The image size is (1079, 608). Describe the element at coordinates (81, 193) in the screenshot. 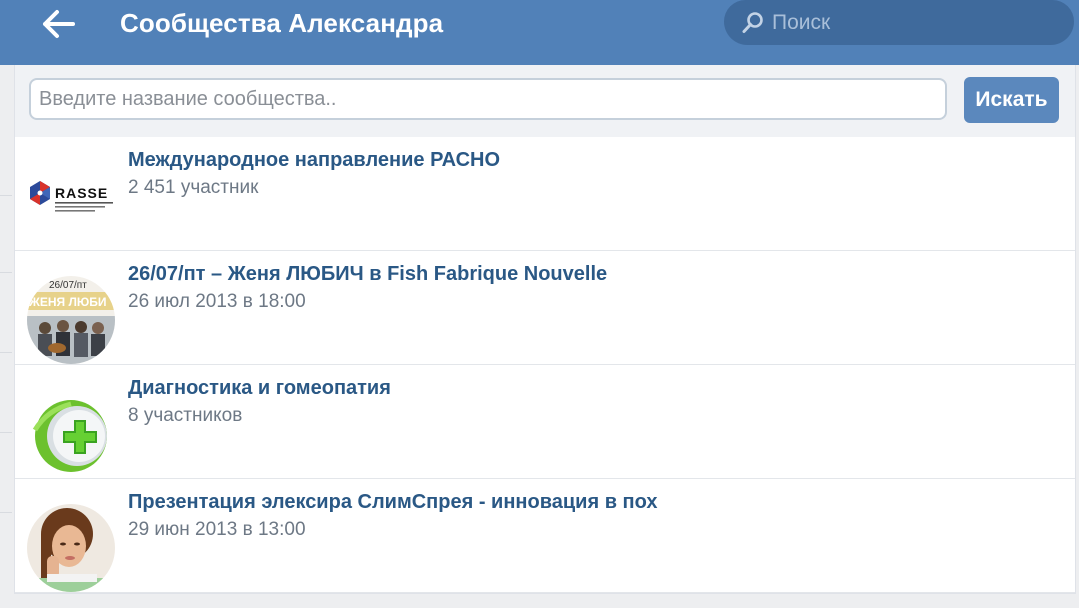

I see `svg-text: RASSE` at that location.